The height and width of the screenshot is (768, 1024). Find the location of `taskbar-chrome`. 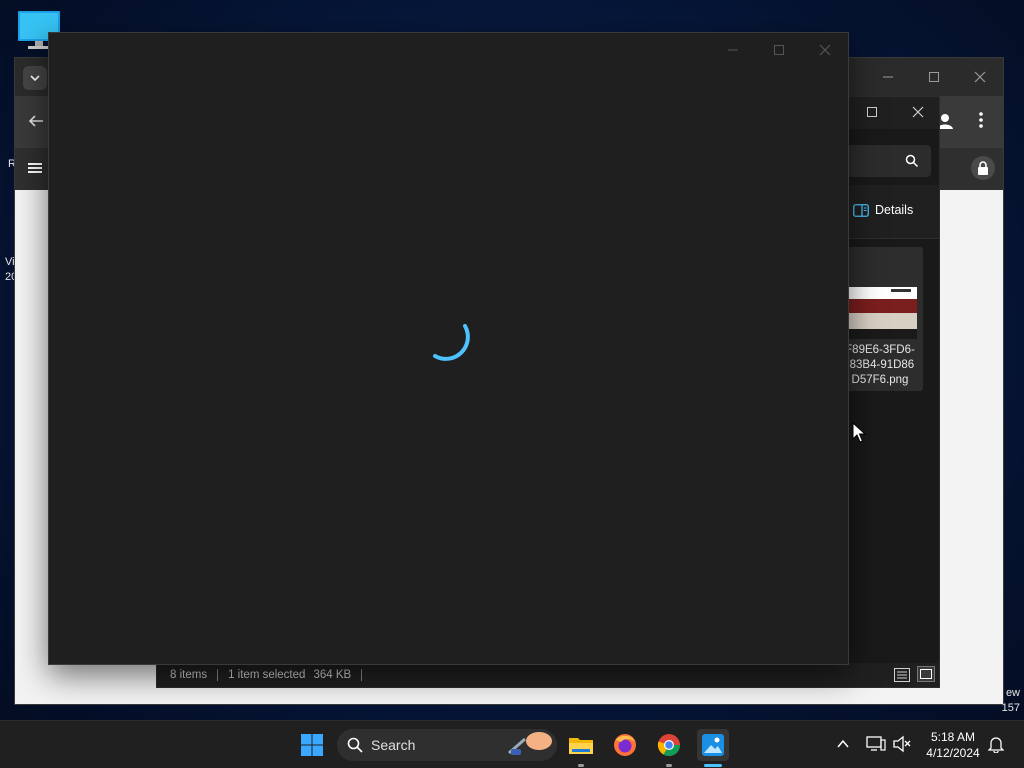

taskbar-chrome is located at coordinates (669, 745).